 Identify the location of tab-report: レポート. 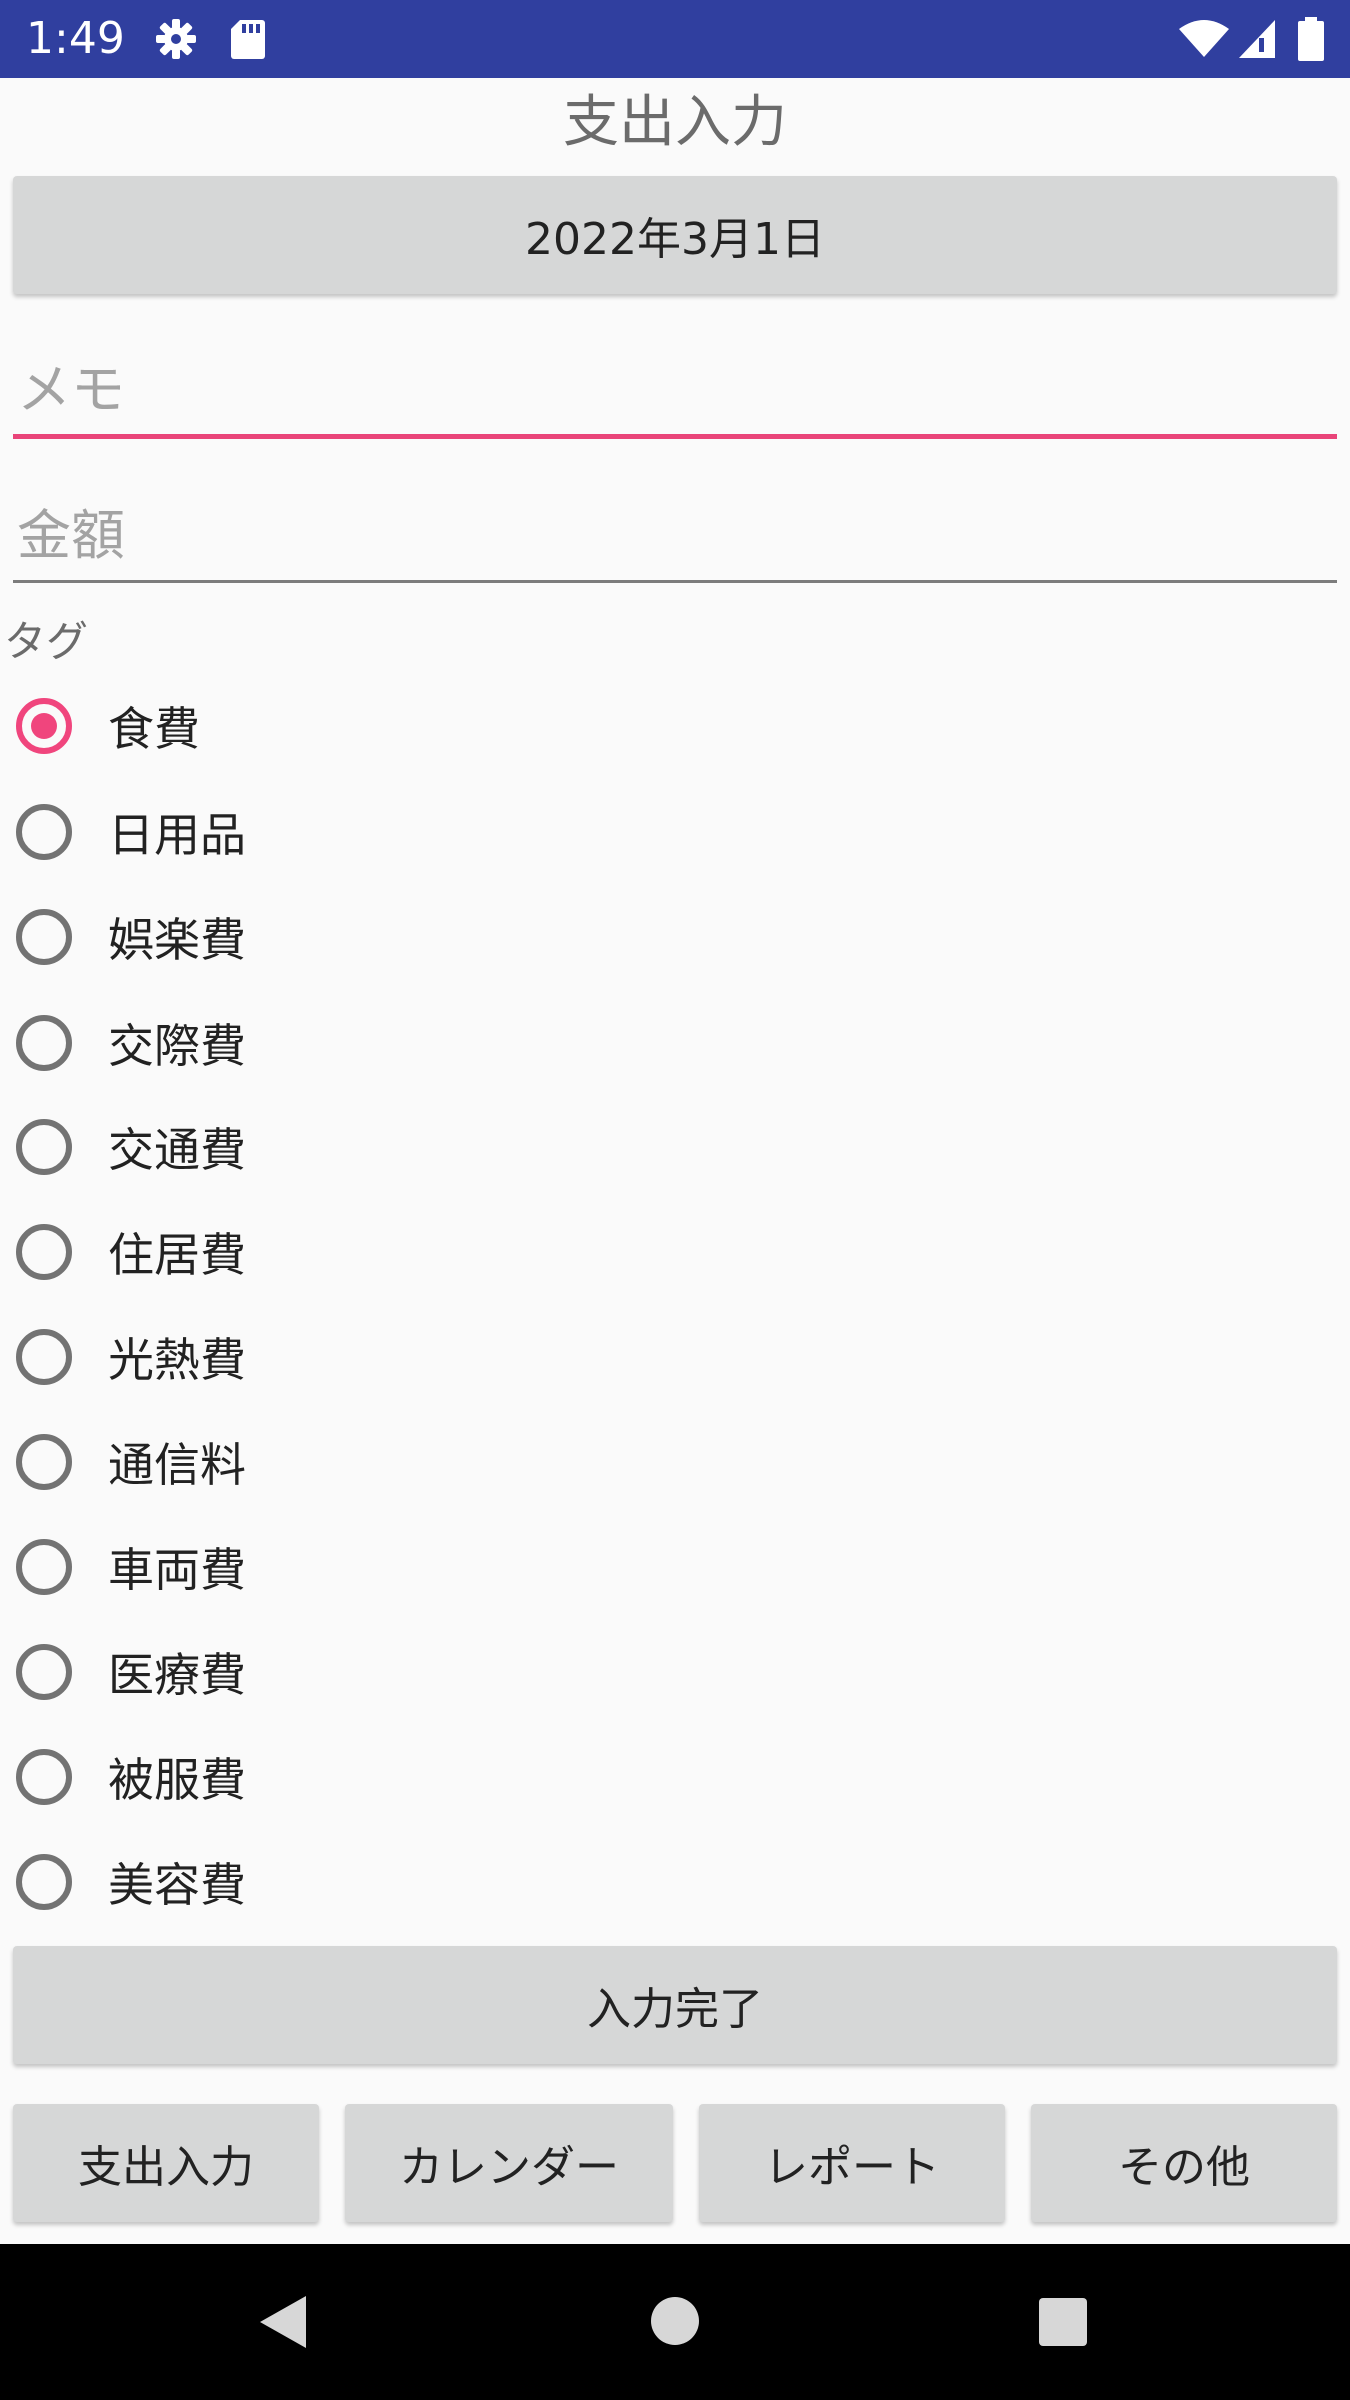
(852, 2163).